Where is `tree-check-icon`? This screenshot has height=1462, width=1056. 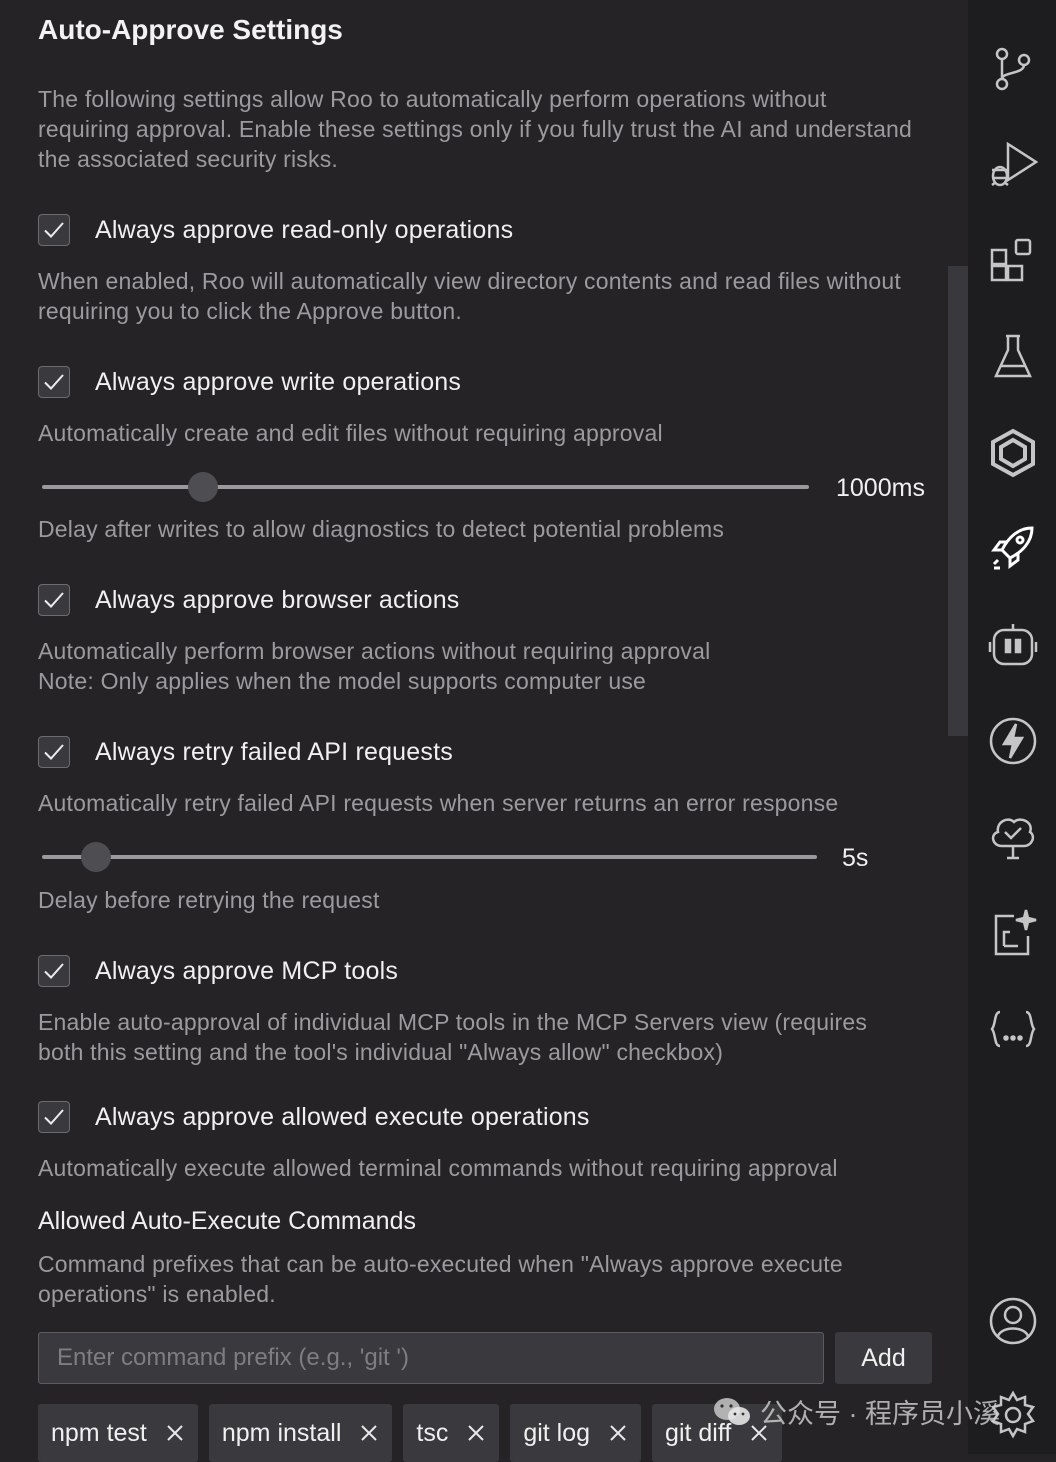 tree-check-icon is located at coordinates (1013, 837).